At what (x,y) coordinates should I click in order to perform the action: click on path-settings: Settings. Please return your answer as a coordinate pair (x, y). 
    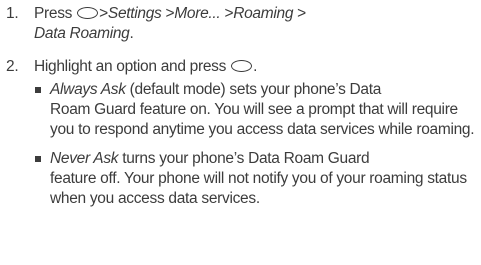
    Looking at the image, I should click on (134, 13).